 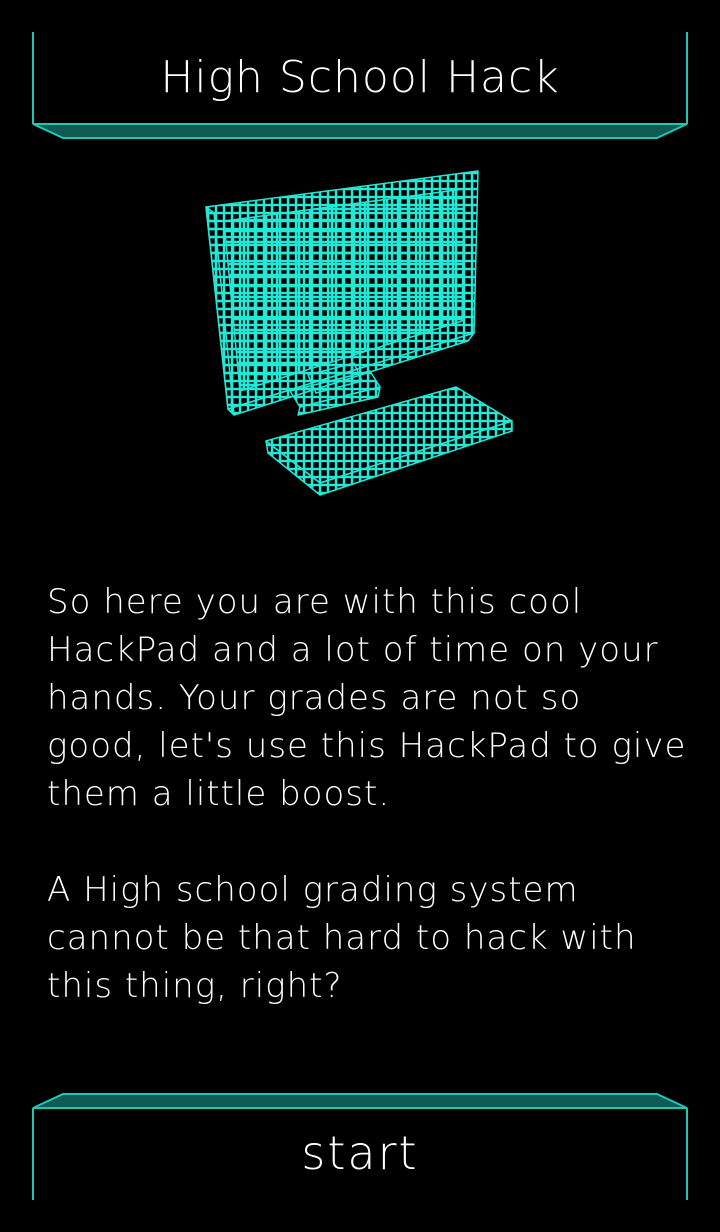 I want to click on page-title: High School Hack, so click(x=360, y=77).